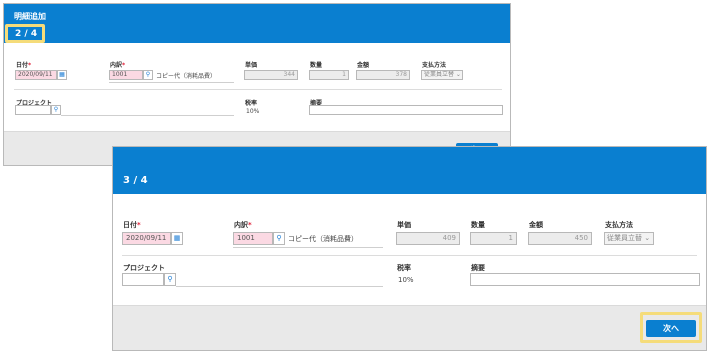 The height and width of the screenshot is (353, 711). Describe the element at coordinates (428, 238) in the screenshot. I see `unit-price-field: 409` at that location.